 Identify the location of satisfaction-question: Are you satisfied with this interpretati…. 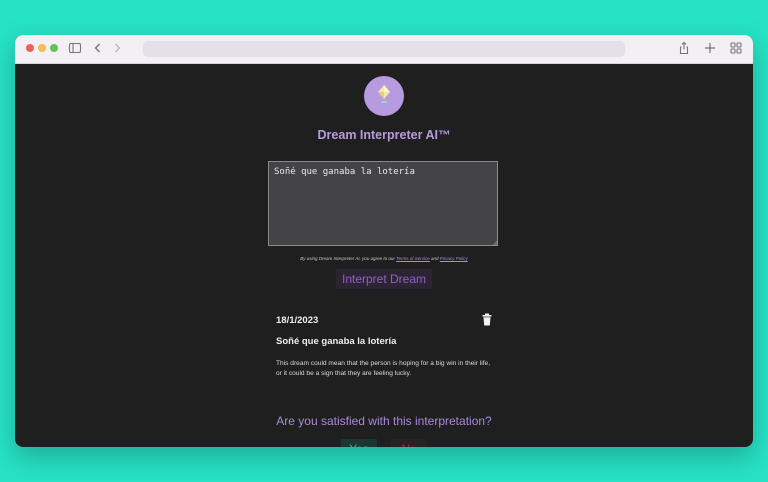
(384, 421).